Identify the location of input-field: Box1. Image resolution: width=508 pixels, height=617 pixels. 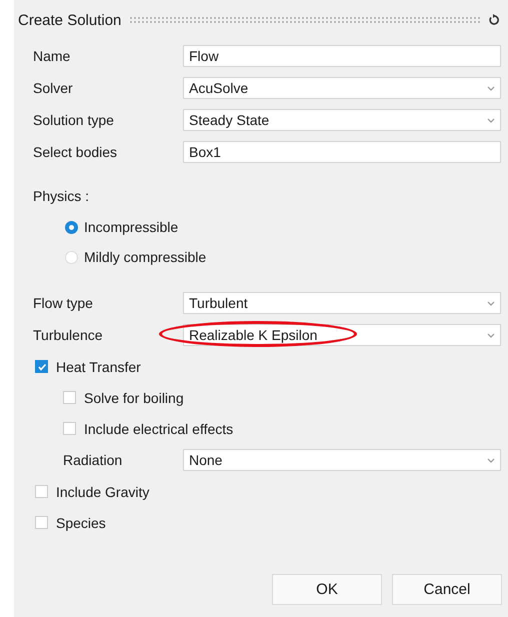
(342, 152).